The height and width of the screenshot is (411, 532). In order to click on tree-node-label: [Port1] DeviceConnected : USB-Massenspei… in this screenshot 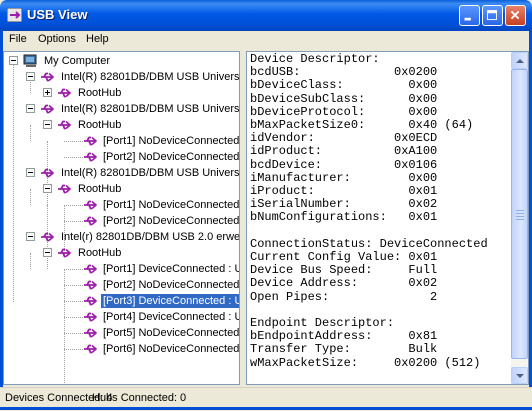, I will do `click(171, 269)`.